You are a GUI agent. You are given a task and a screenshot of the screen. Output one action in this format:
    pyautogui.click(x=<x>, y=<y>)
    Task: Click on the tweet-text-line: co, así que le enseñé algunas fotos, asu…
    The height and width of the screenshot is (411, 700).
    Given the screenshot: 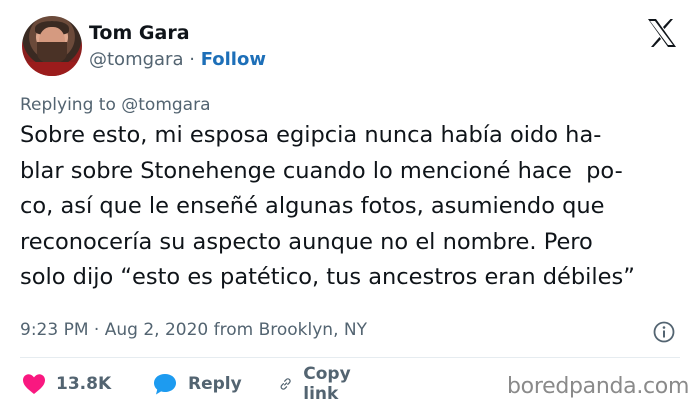 What is the action you would take?
    pyautogui.click(x=312, y=206)
    